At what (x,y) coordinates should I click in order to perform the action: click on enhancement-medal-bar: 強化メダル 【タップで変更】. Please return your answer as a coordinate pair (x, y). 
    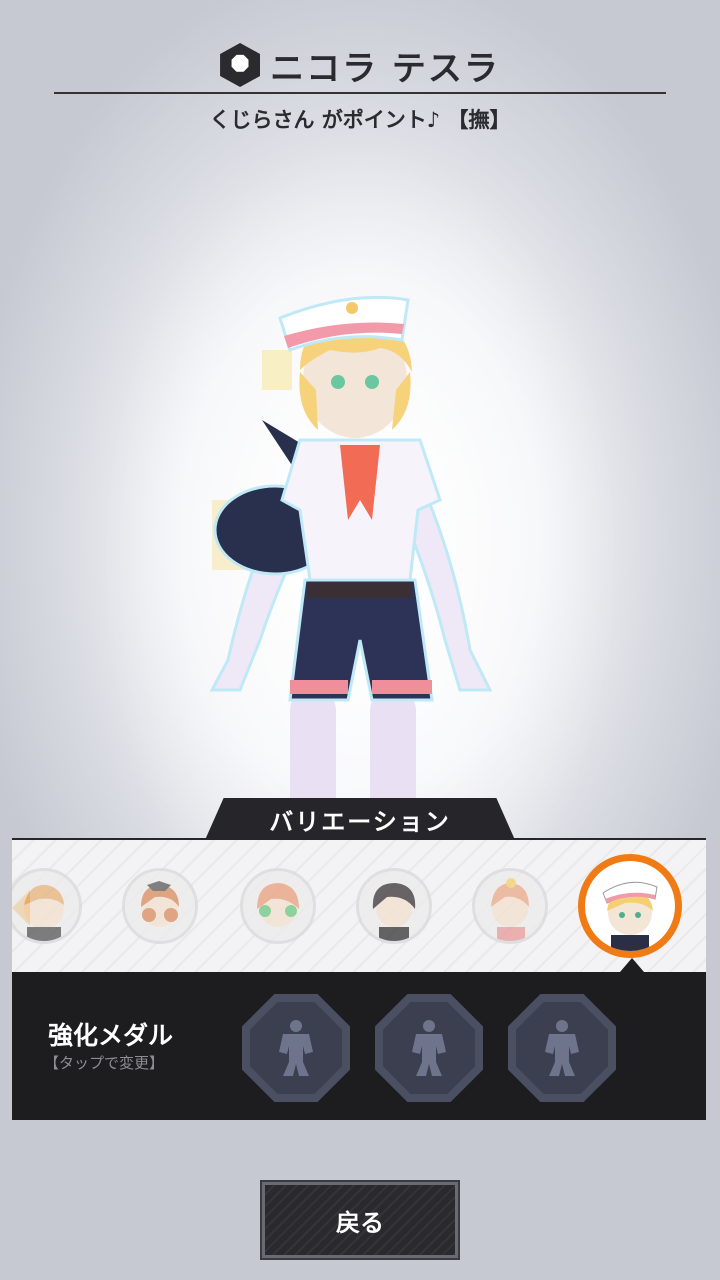
    Looking at the image, I should click on (359, 1046).